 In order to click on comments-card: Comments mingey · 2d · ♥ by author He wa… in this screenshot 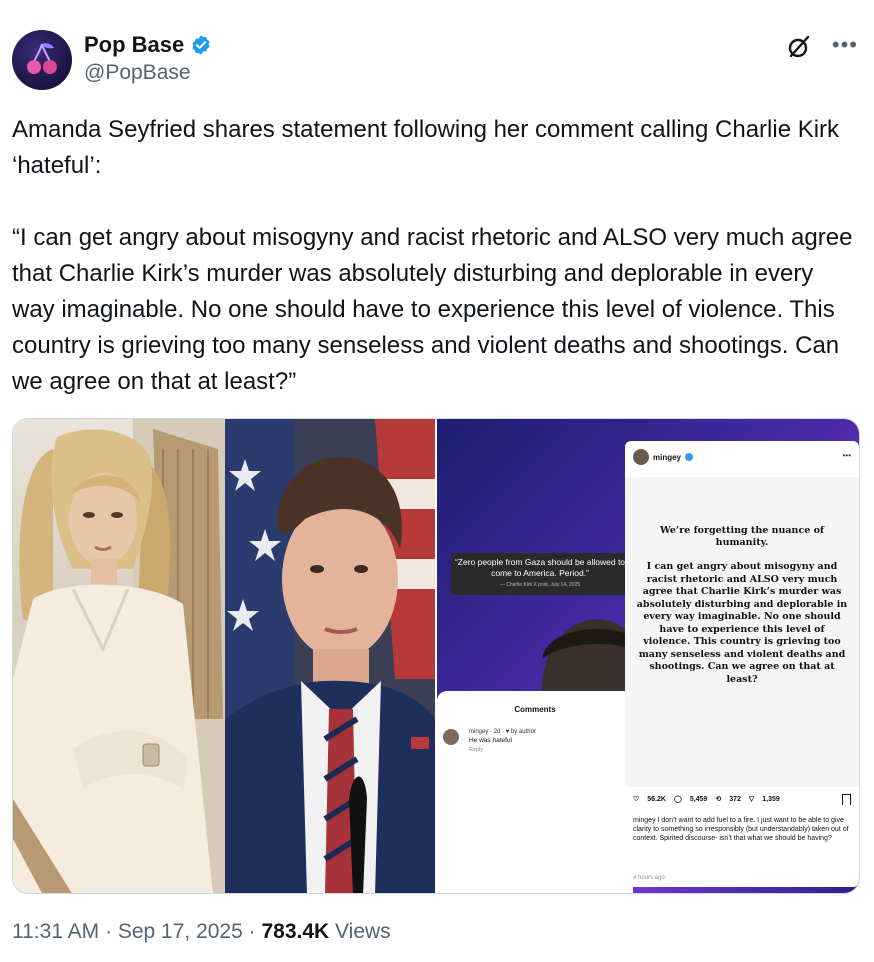, I will do `click(535, 792)`.